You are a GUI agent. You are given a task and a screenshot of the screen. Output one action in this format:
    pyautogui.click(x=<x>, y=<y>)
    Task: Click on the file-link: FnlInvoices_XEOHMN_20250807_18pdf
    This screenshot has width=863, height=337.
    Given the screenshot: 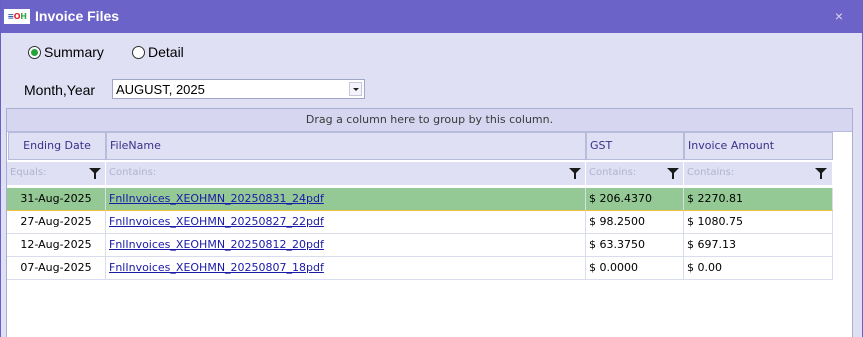 What is the action you would take?
    pyautogui.click(x=216, y=267)
    